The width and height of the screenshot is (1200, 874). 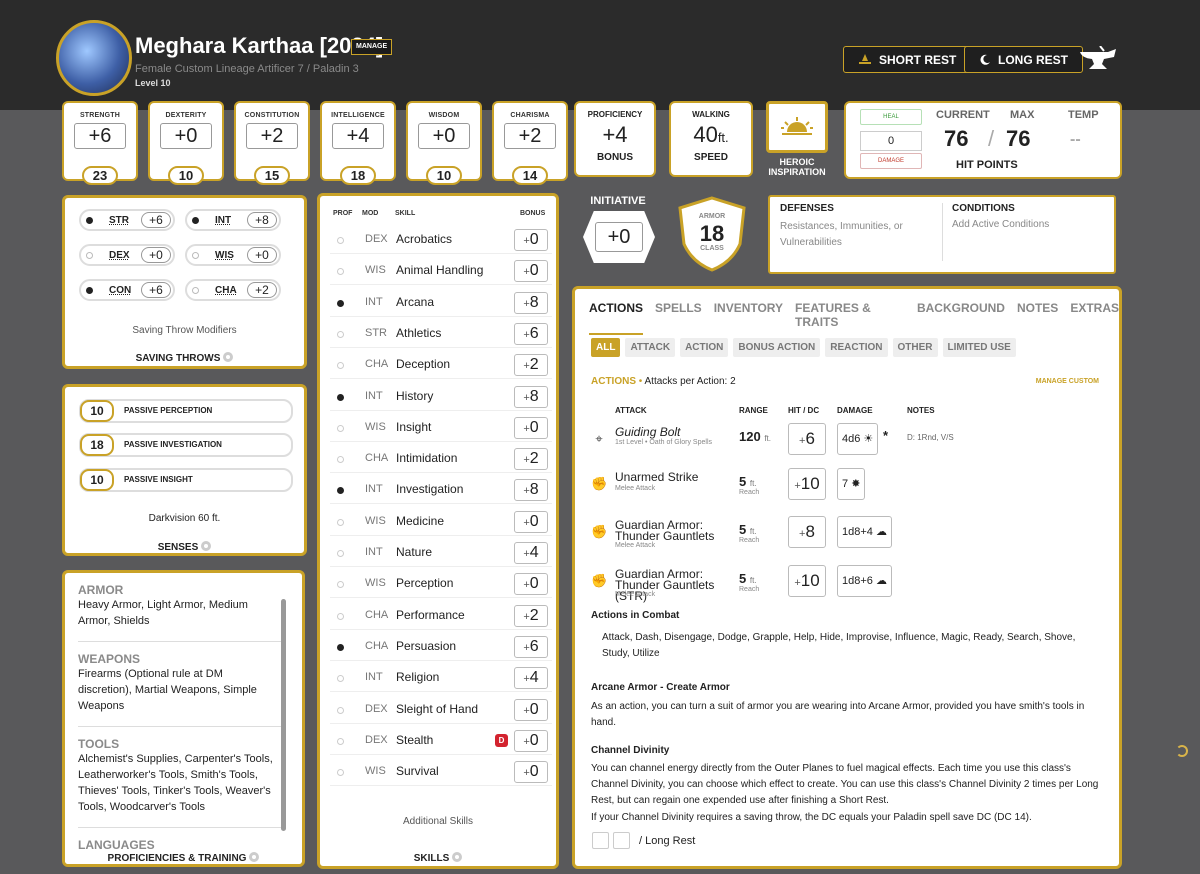 I want to click on skill-row: DEX Stealth D +0, so click(x=441, y=741).